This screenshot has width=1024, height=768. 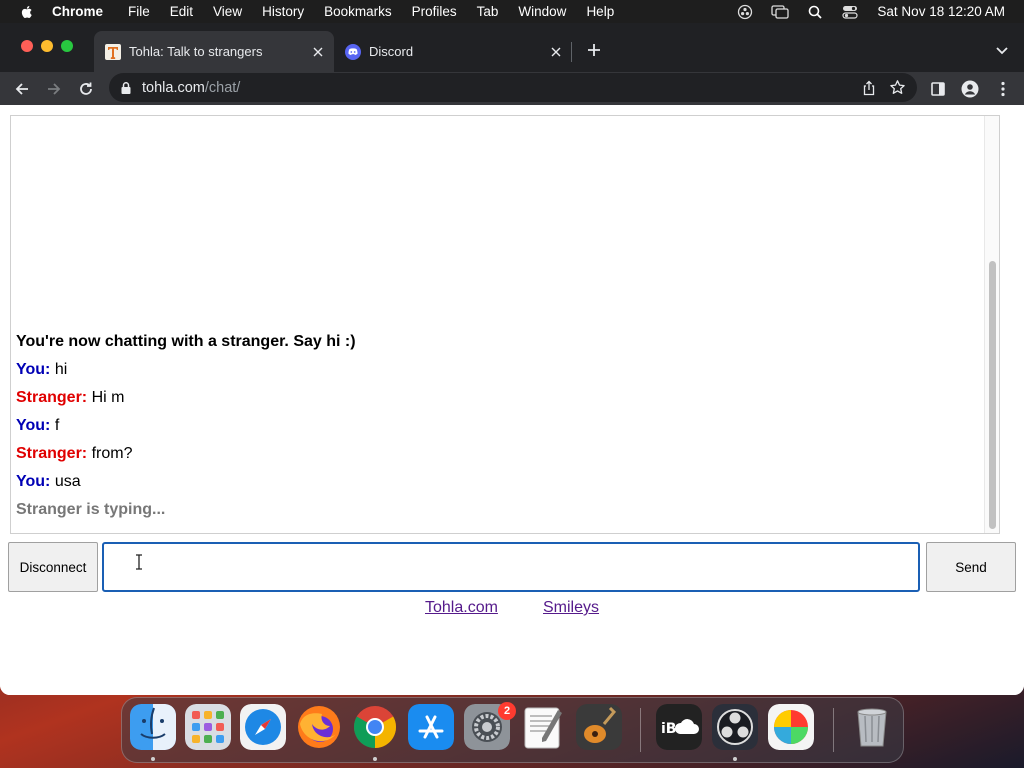 I want to click on side-panel-icon, so click(x=938, y=89).